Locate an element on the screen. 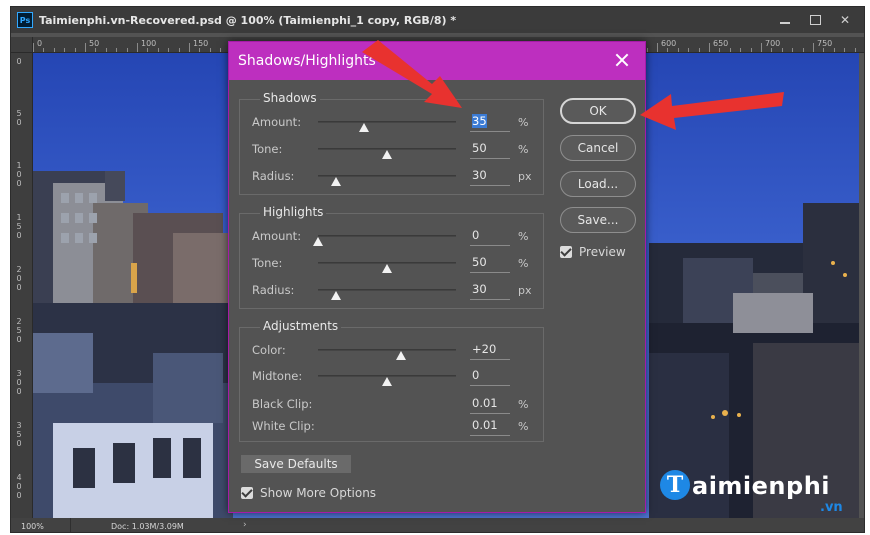 This screenshot has height=535, width=870. shadows-radius-unit: px is located at coordinates (525, 176).